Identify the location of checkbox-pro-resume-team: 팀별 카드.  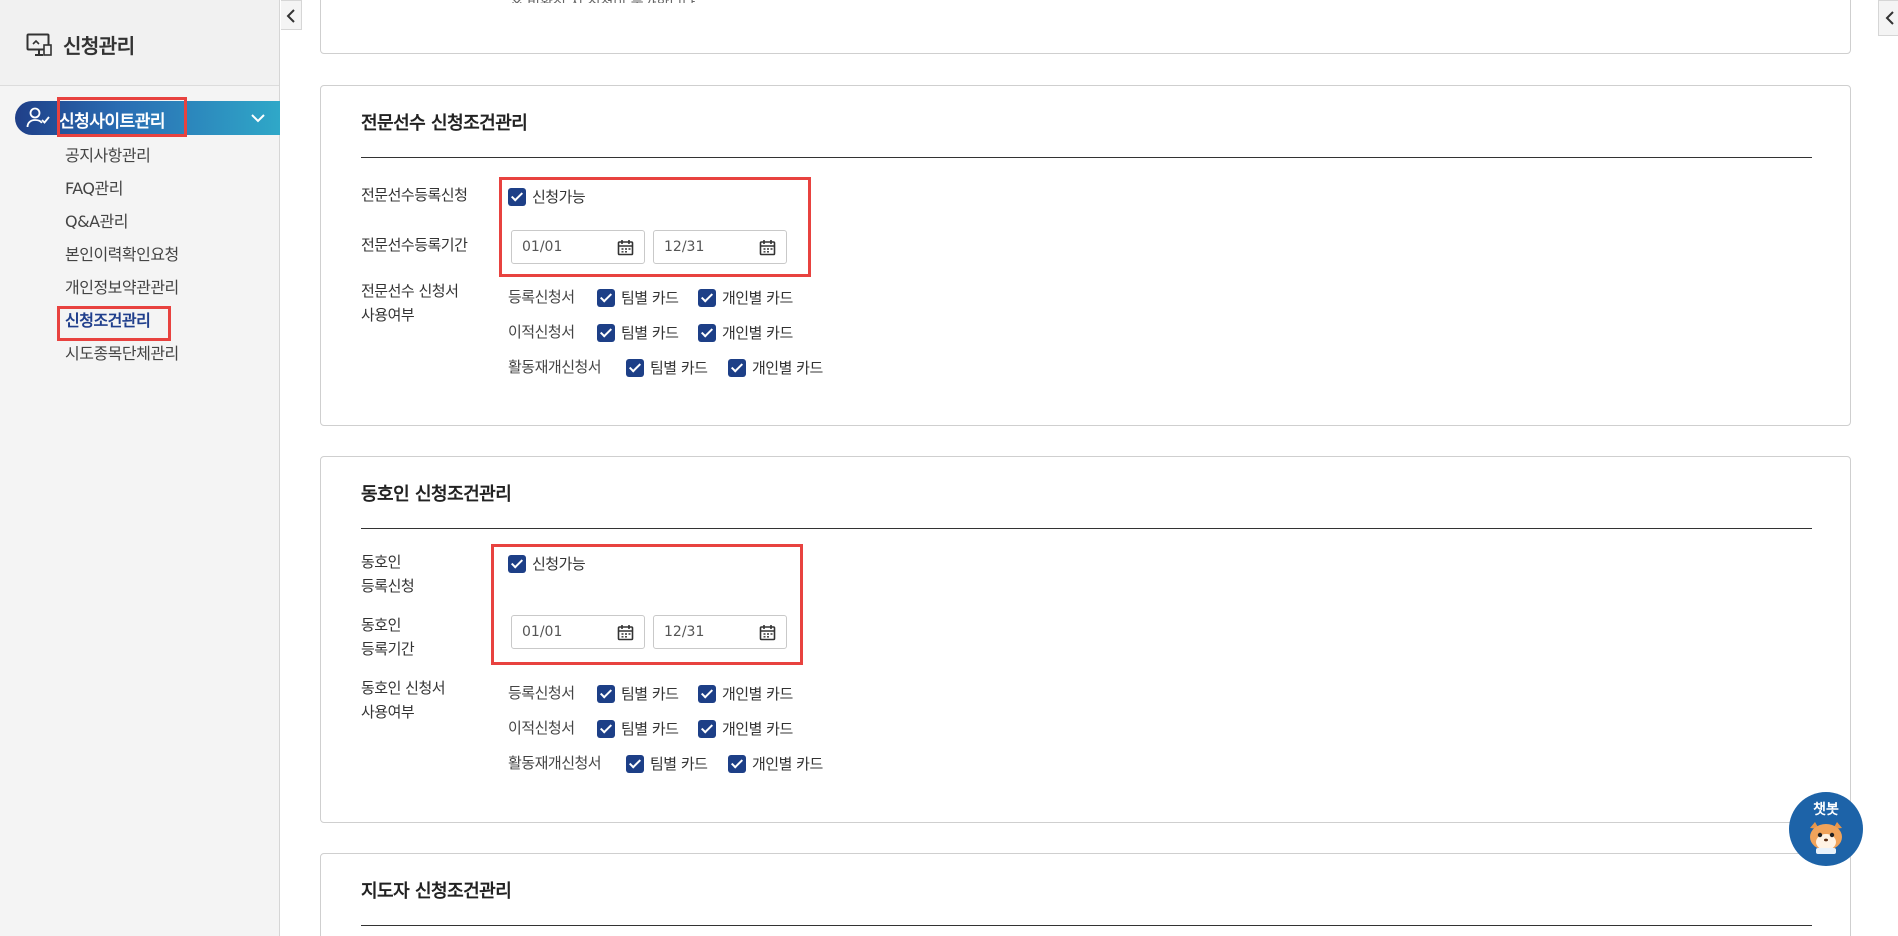
(667, 367).